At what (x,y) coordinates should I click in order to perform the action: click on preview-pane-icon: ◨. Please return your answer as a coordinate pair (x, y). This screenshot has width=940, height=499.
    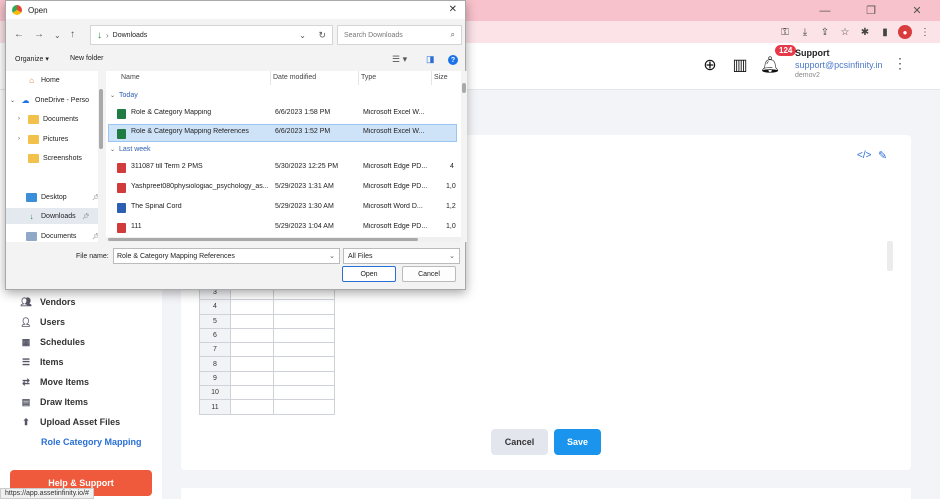
    Looking at the image, I should click on (430, 59).